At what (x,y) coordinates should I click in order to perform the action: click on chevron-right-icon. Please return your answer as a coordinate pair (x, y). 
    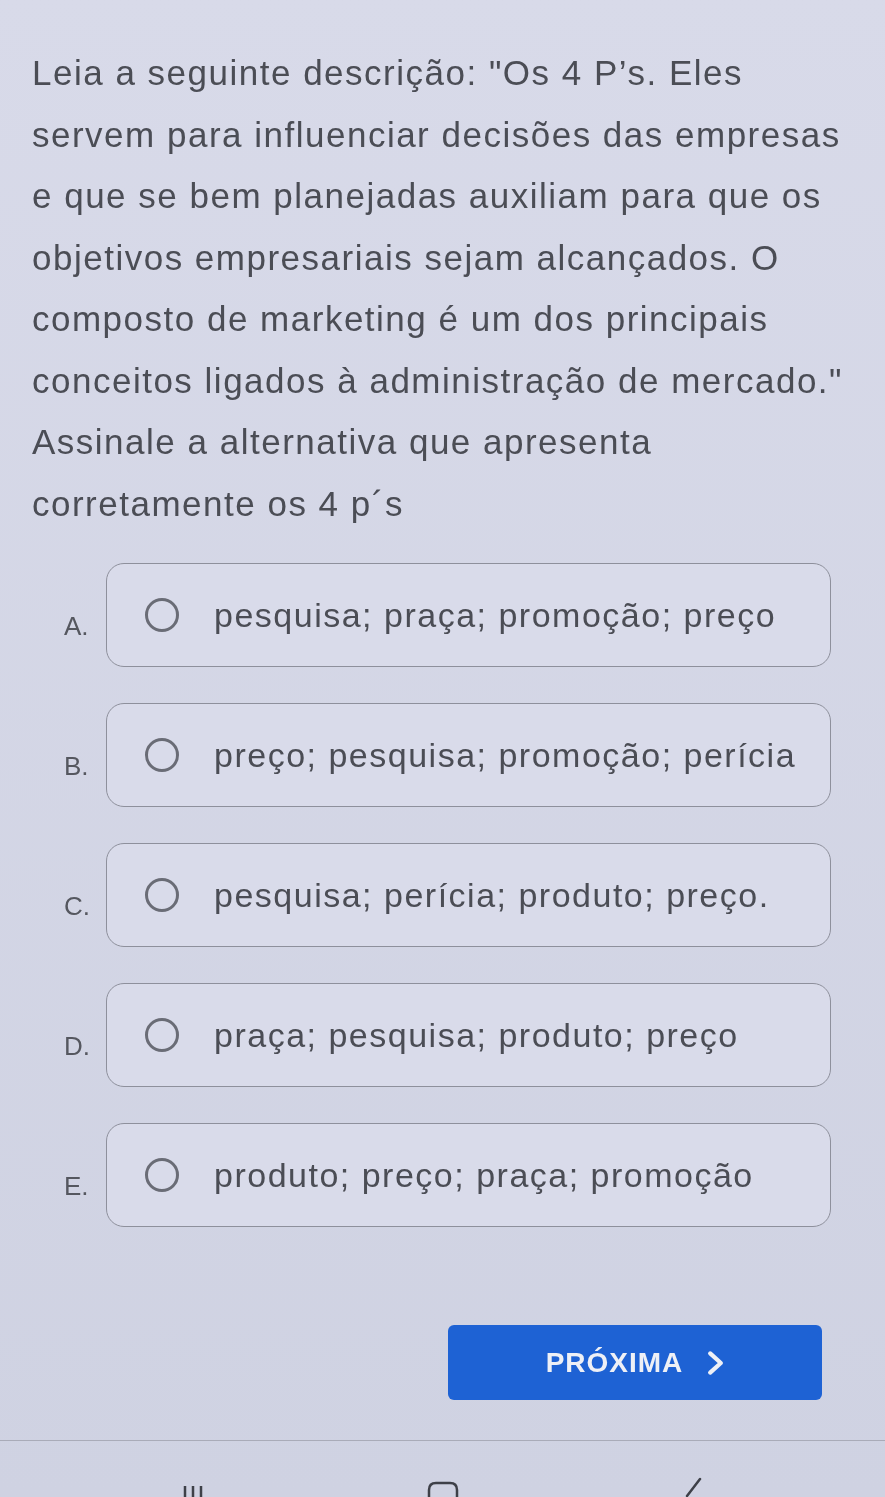
    Looking at the image, I should click on (716, 1362).